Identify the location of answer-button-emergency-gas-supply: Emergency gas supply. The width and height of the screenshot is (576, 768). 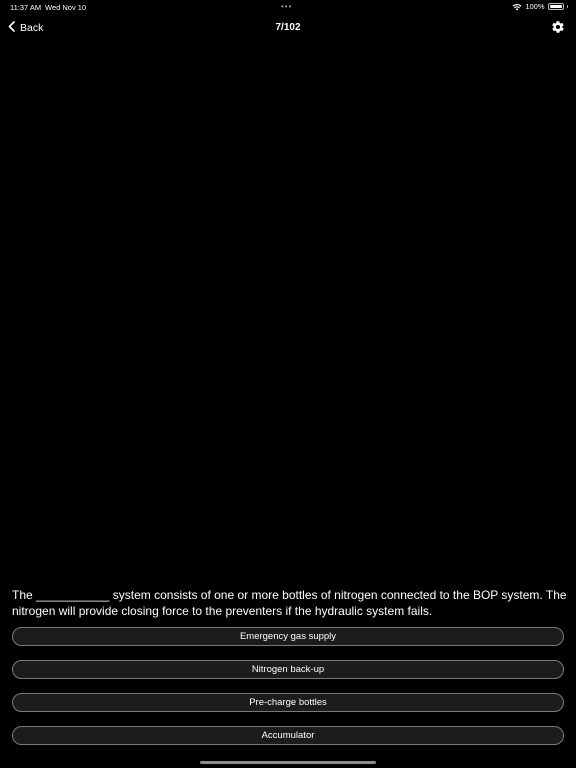
(288, 636).